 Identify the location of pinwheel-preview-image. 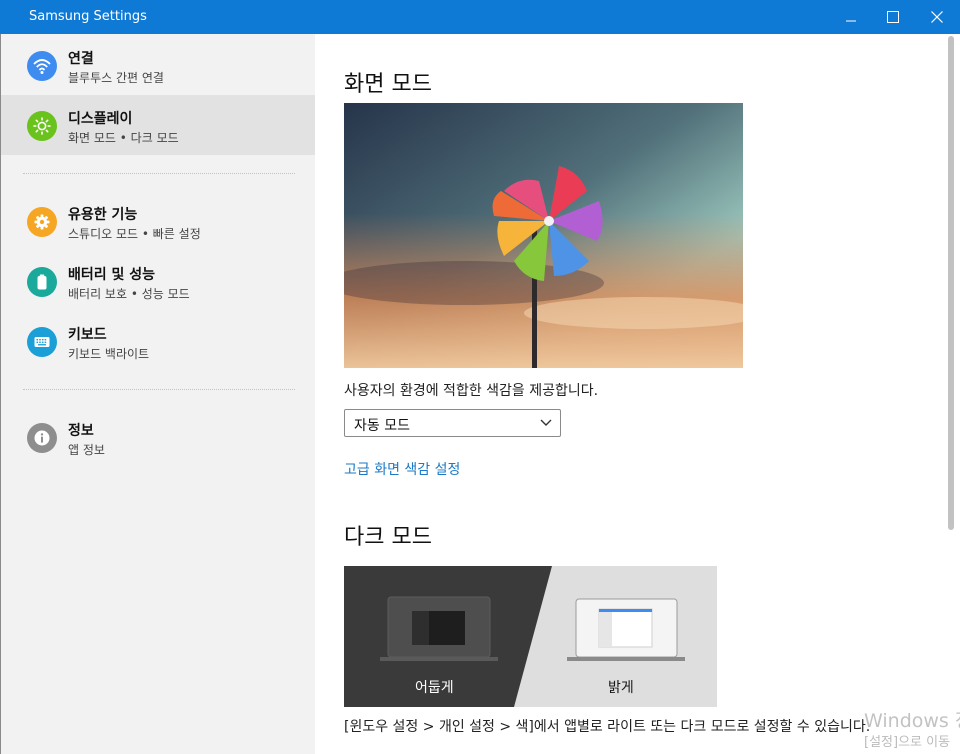
(543, 235).